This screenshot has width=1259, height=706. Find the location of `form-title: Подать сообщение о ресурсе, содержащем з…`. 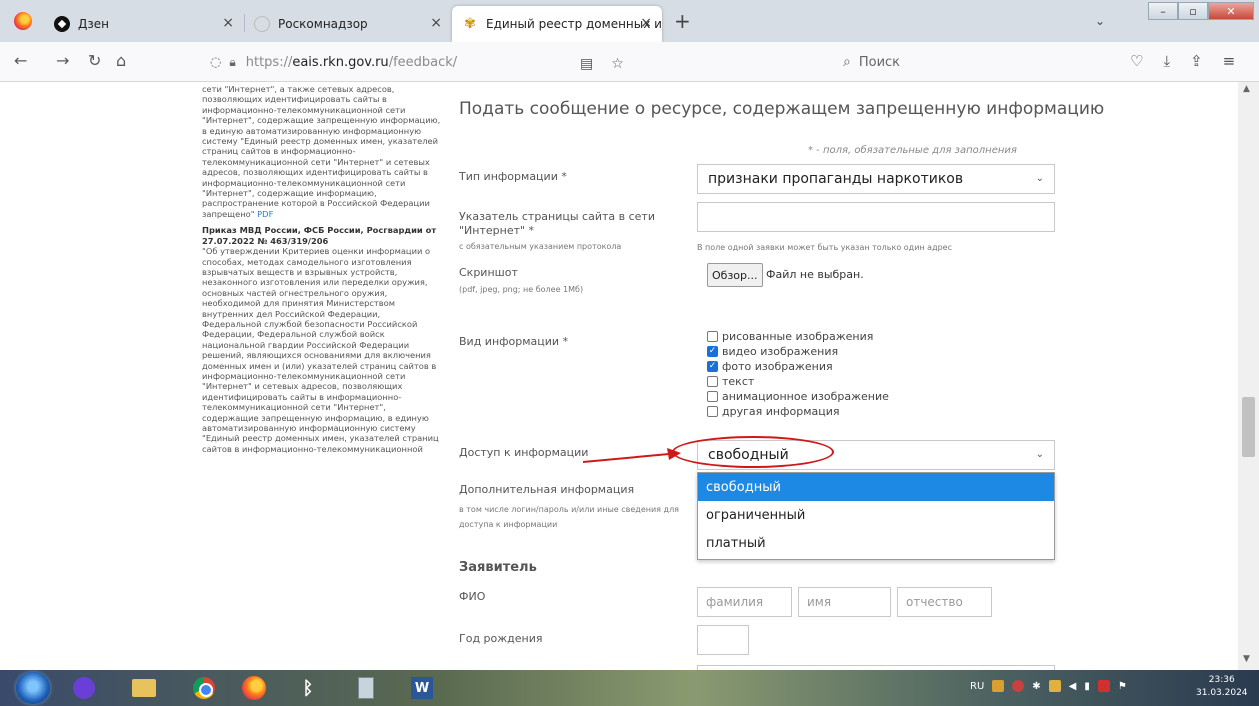

form-title: Подать сообщение о ресурсе, содержащем з… is located at coordinates (782, 109).